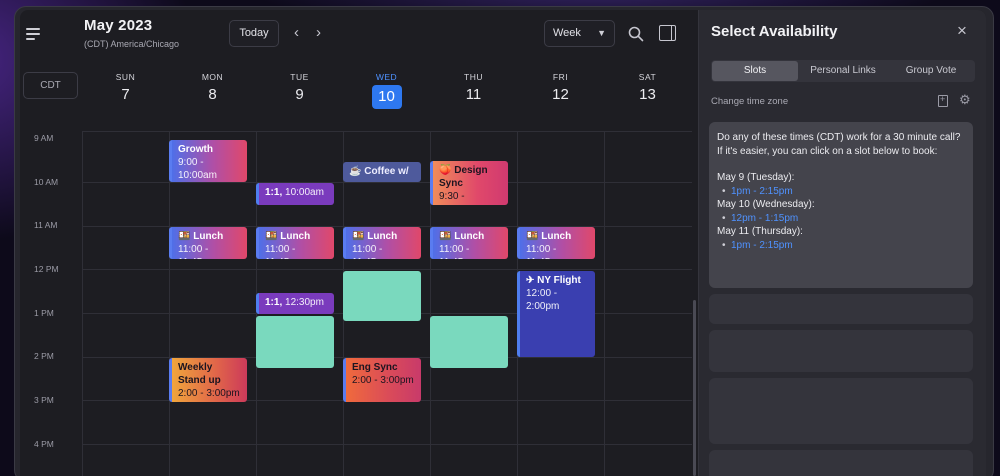  I want to click on time-label: 11 AM, so click(46, 225).